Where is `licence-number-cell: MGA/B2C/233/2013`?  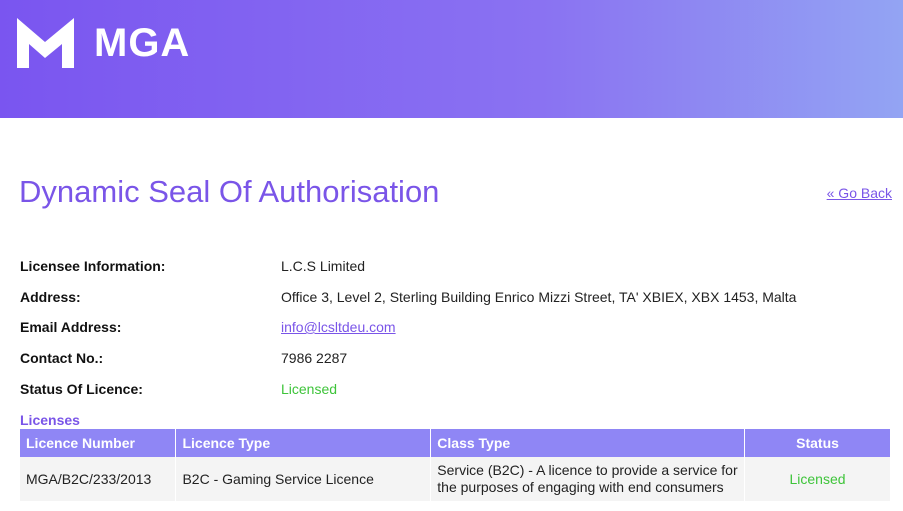 licence-number-cell: MGA/B2C/233/2013 is located at coordinates (98, 479).